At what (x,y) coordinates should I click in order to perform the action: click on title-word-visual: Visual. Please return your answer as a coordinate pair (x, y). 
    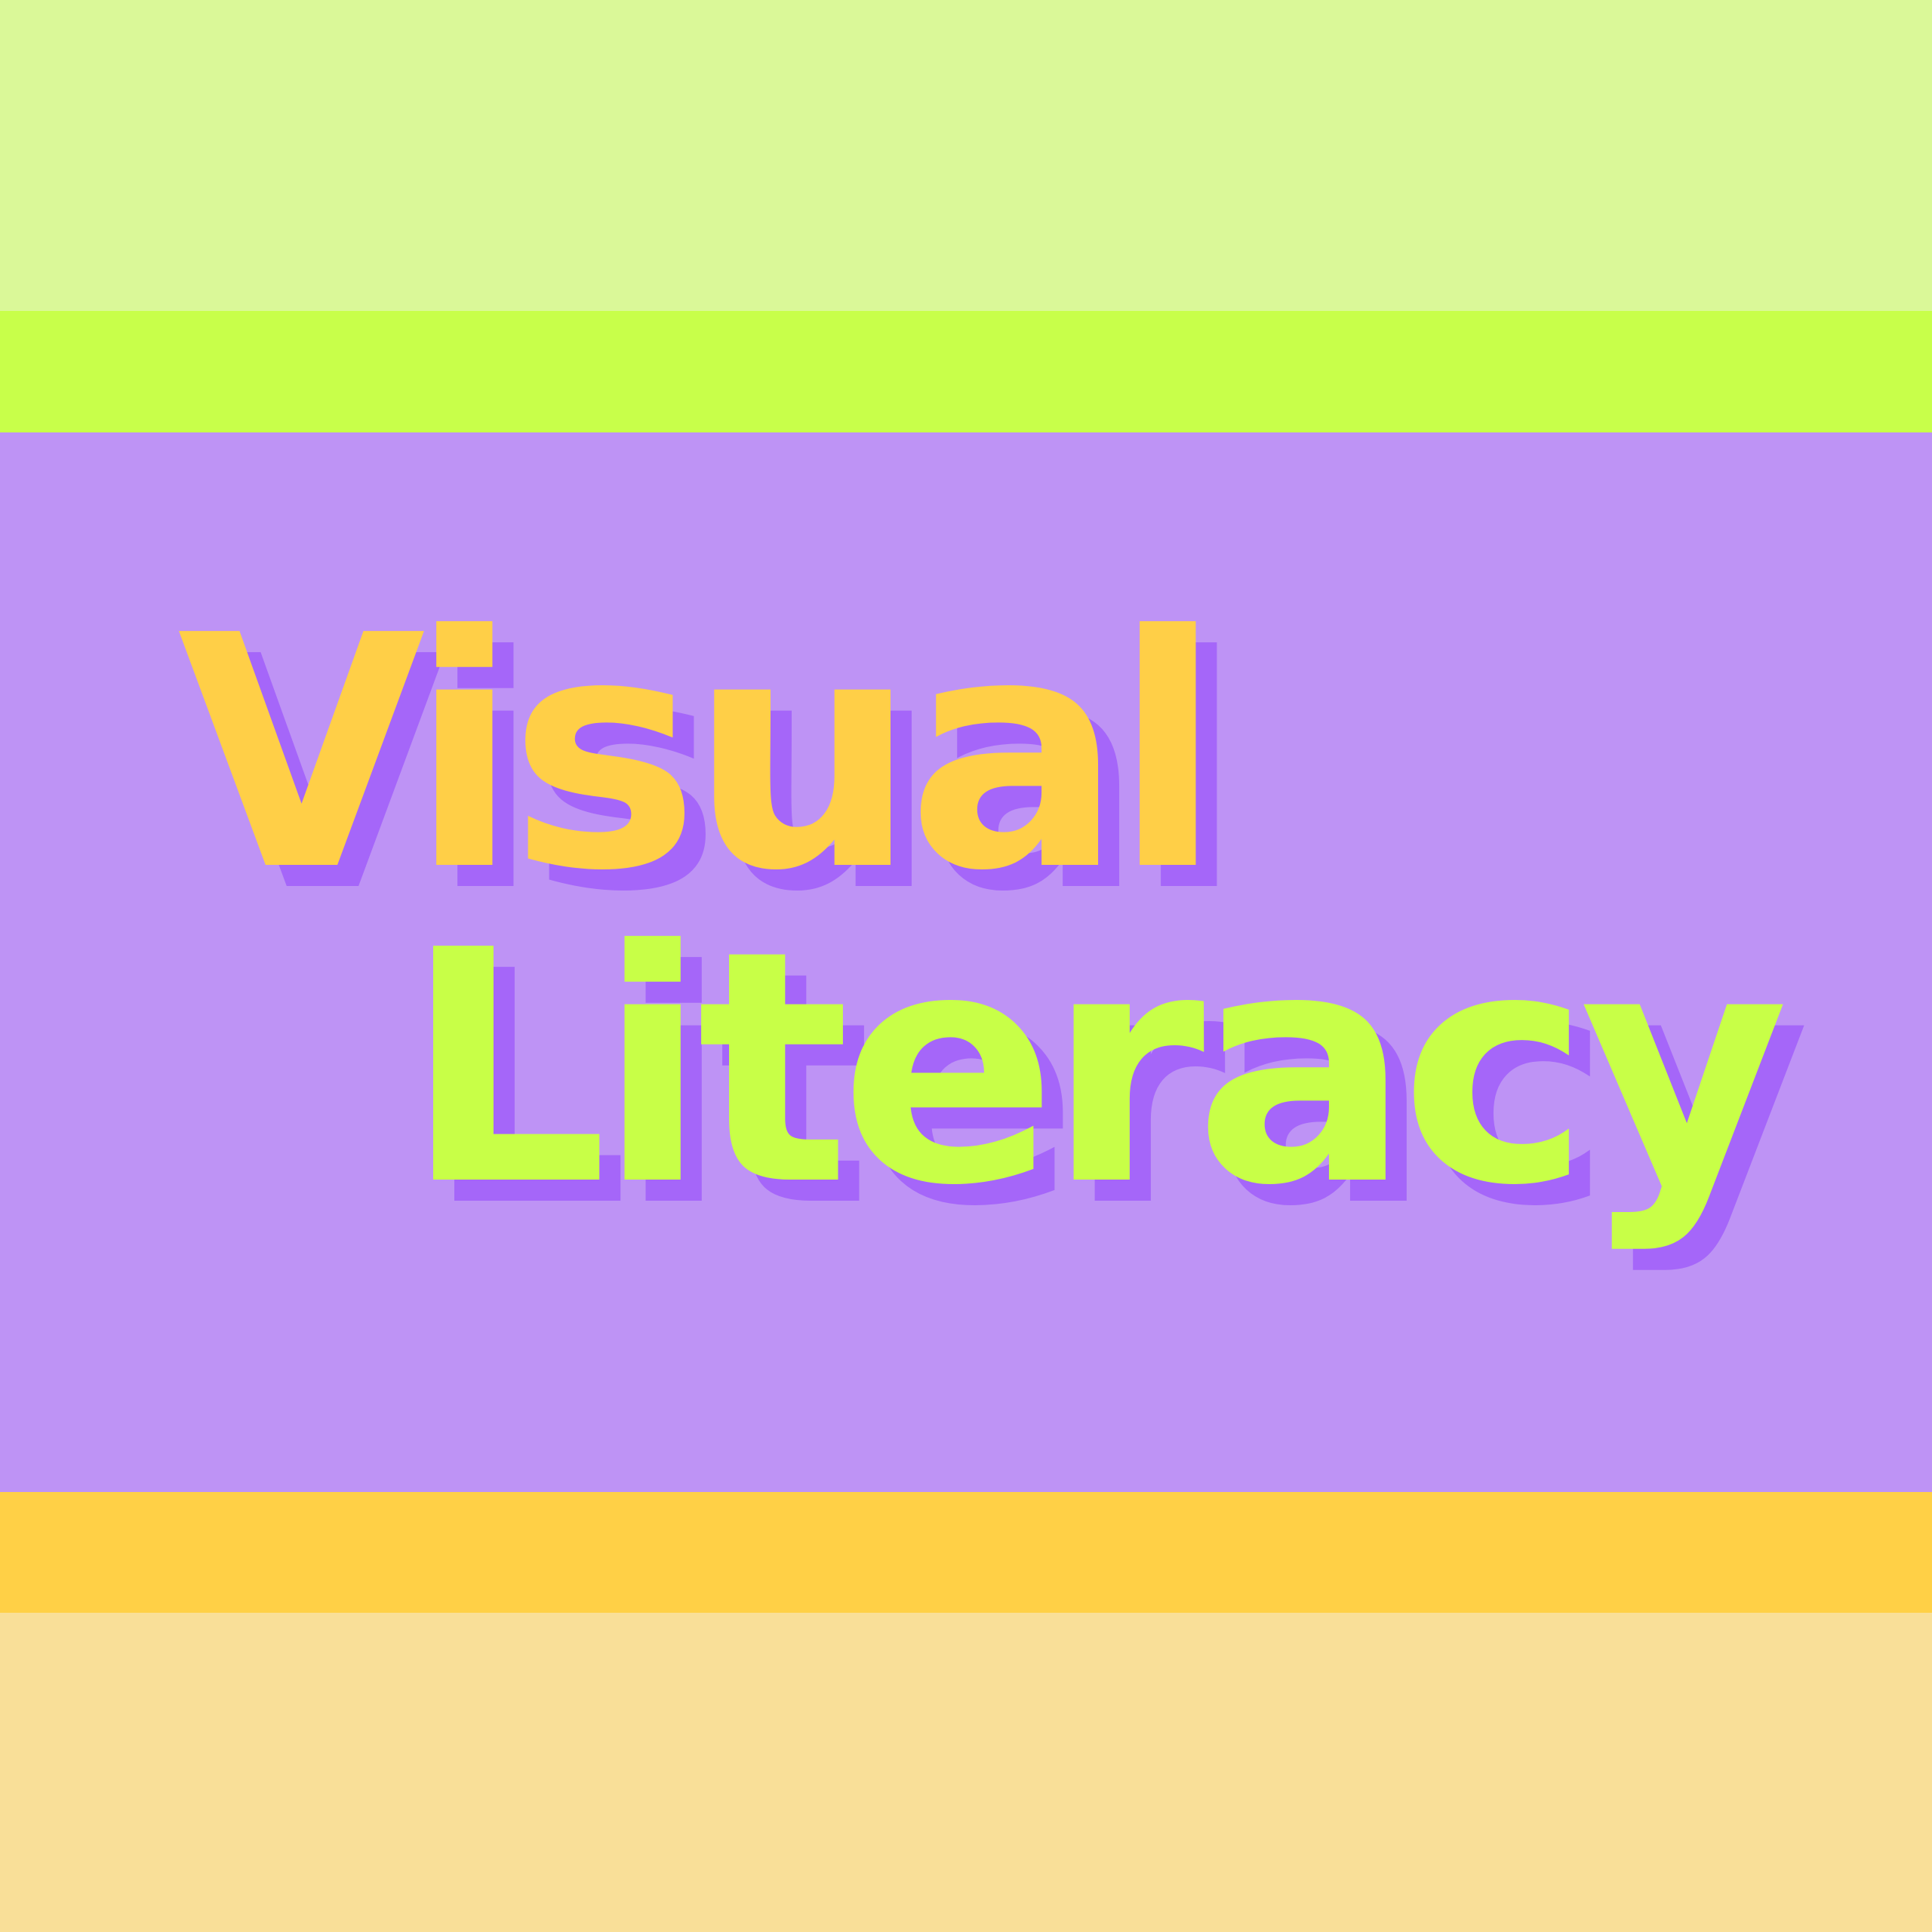
    Looking at the image, I should click on (700, 754).